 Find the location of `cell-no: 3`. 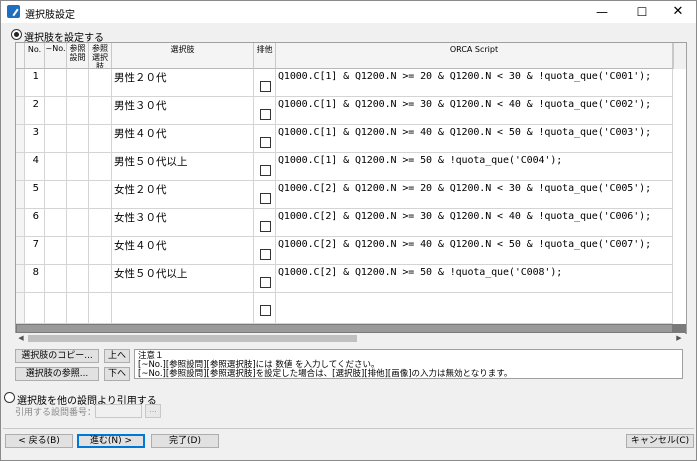

cell-no: 3 is located at coordinates (35, 139).